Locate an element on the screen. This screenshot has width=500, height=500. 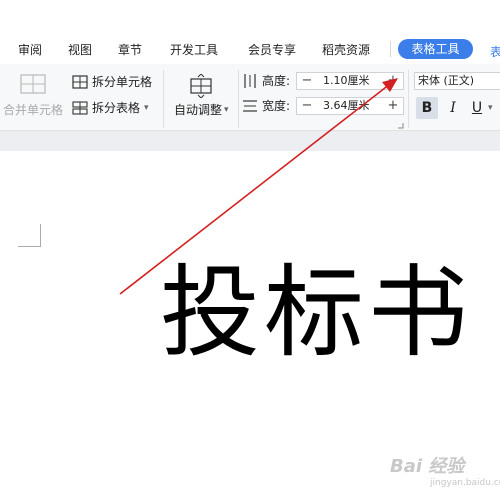
column-width-icon is located at coordinates (250, 106).